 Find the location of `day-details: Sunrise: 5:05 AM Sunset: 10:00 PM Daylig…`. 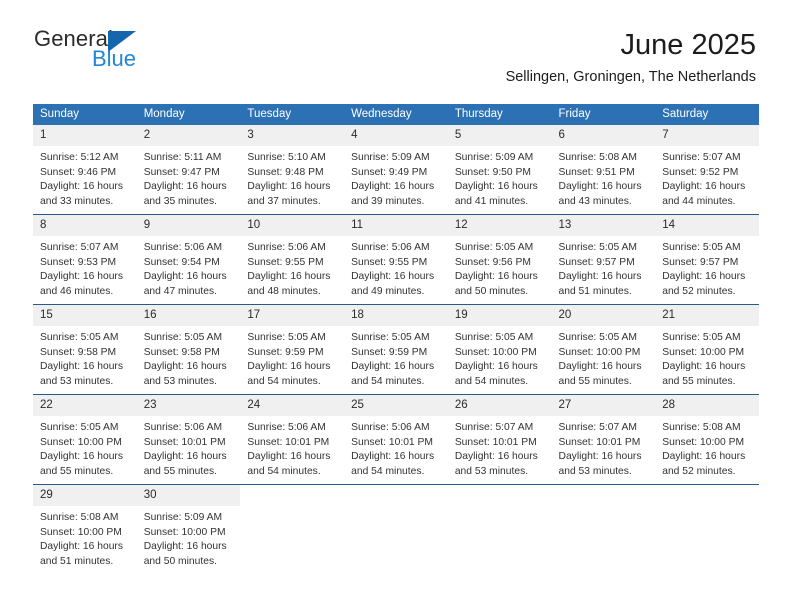

day-details: Sunrise: 5:05 AM Sunset: 10:00 PM Daylig… is located at coordinates (500, 357).